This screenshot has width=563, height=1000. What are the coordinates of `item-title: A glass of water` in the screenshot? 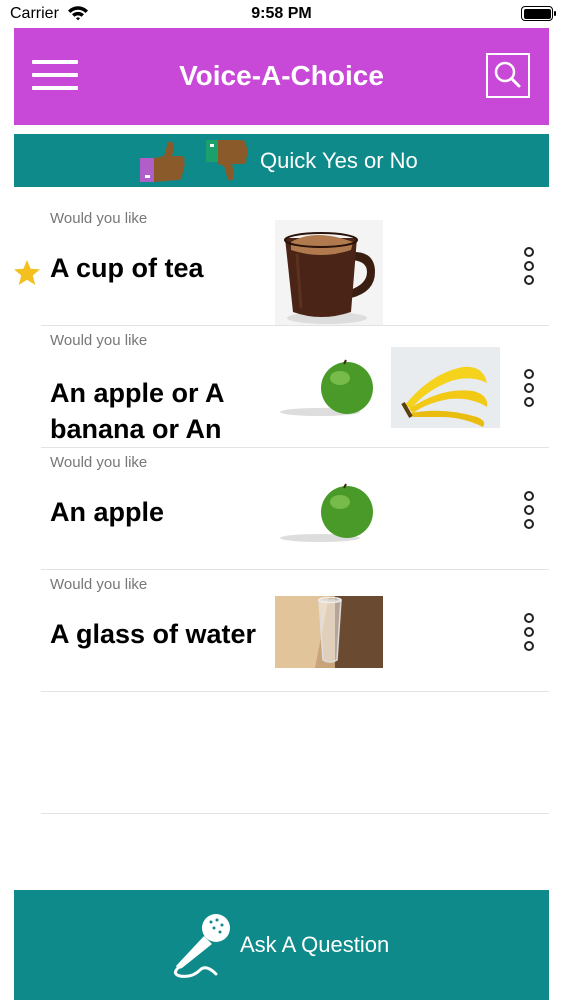 It's located at (153, 634).